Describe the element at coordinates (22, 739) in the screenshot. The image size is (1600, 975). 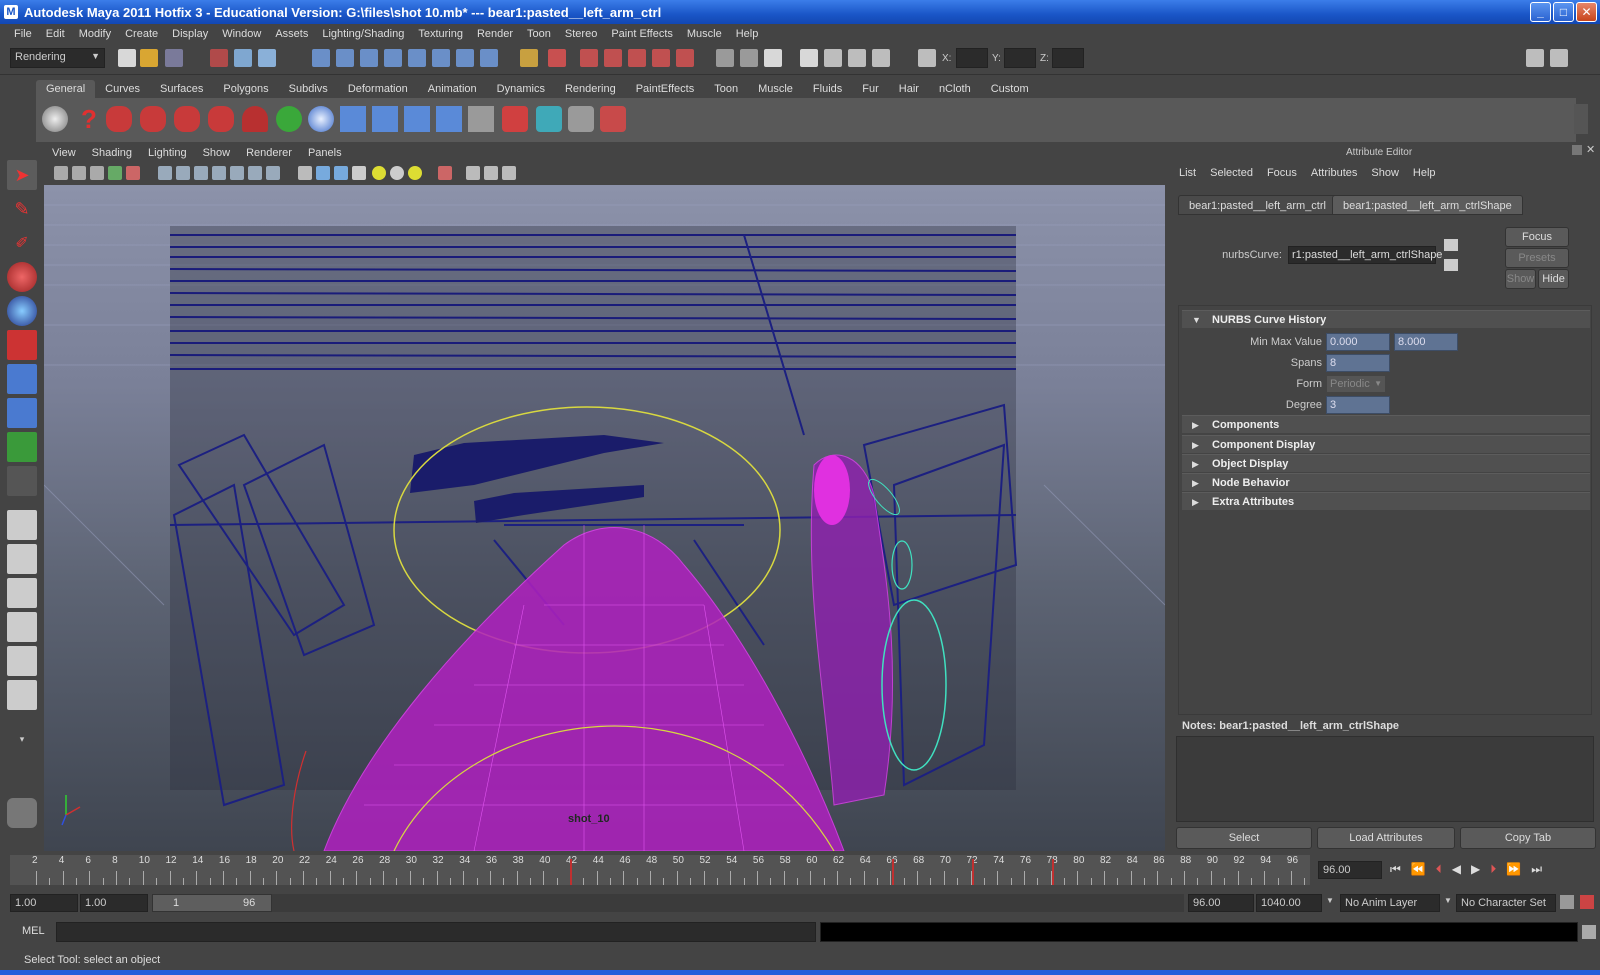
I see `more-layouts-icon: ▾` at that location.